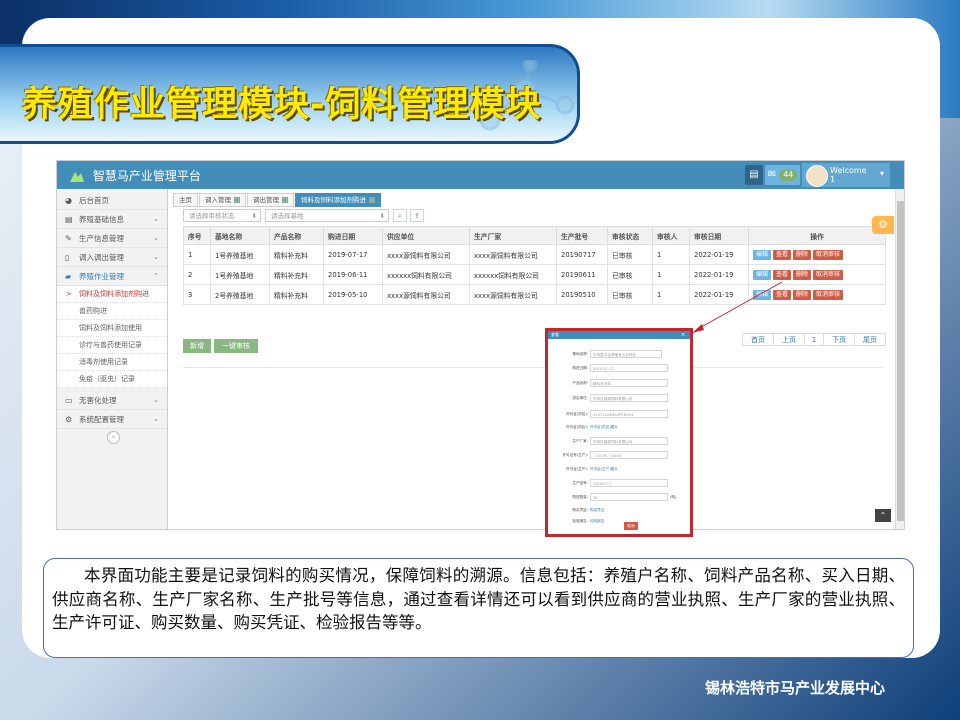 The width and height of the screenshot is (960, 720). What do you see at coordinates (883, 515) in the screenshot?
I see `scroll-top-button: ⌃` at bounding box center [883, 515].